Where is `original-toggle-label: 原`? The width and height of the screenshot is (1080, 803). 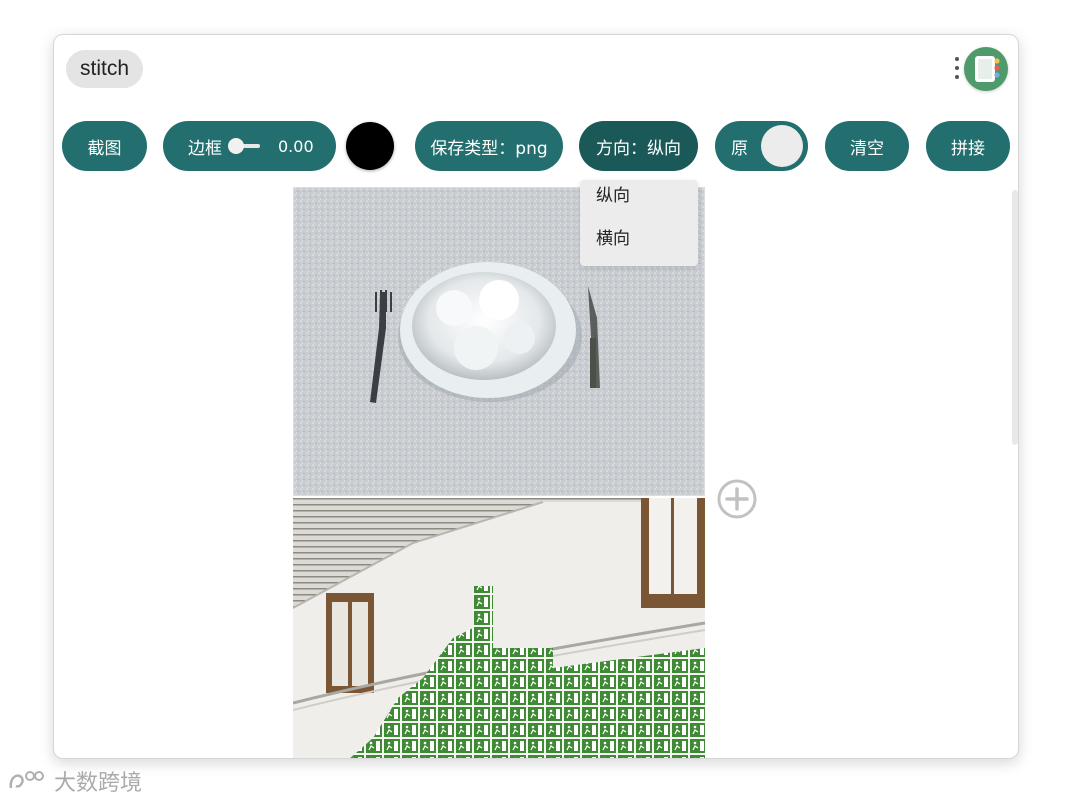 original-toggle-label: 原 is located at coordinates (739, 148).